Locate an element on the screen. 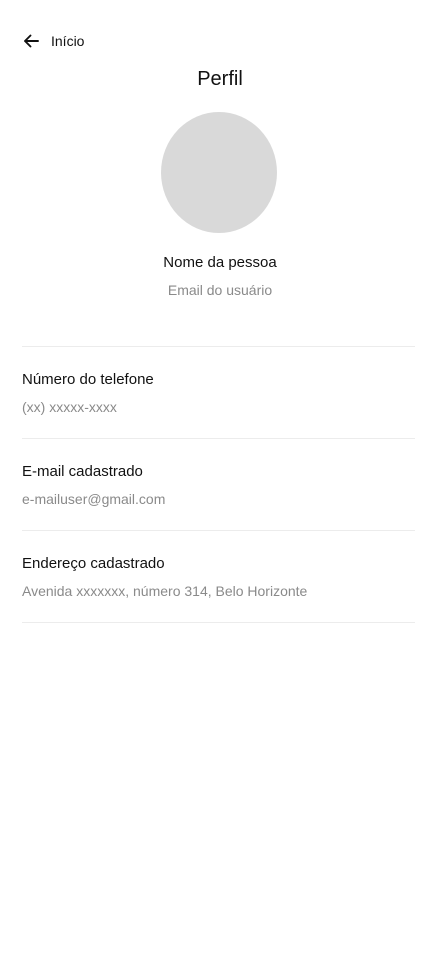  info-row-phone: Número do telefone (xx) xxxxx-xxxx is located at coordinates (218, 393).